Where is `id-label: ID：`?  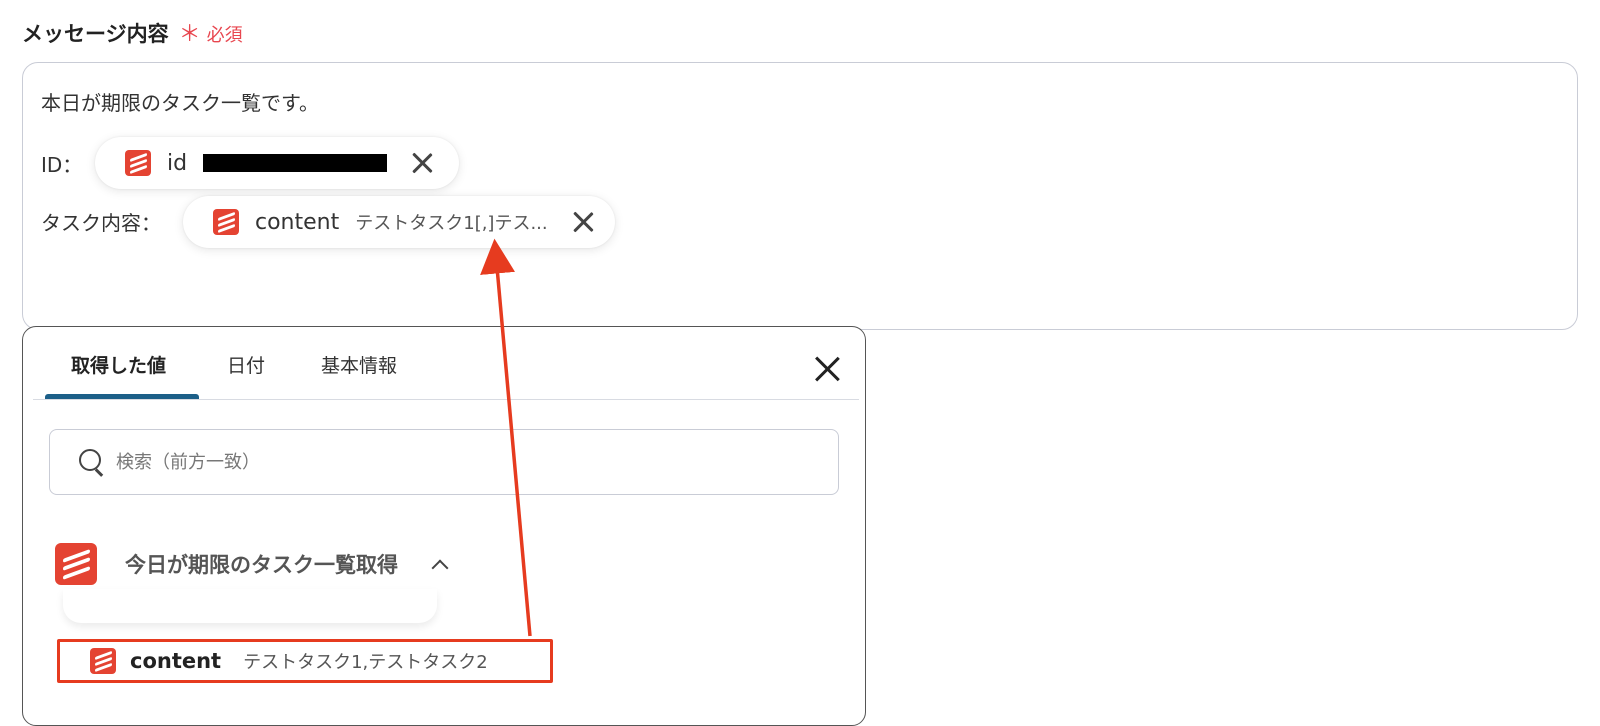
id-label: ID： is located at coordinates (62, 165).